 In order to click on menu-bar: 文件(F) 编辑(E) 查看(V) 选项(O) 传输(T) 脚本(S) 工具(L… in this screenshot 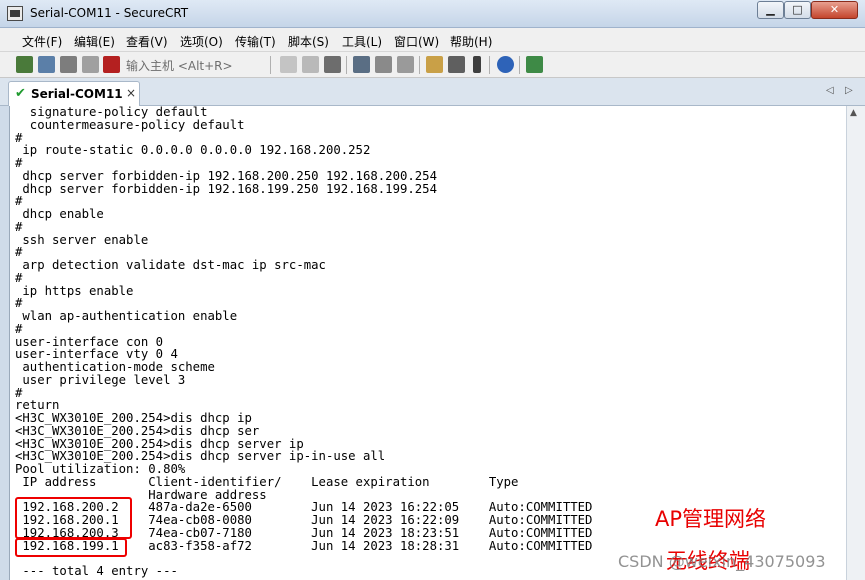, I will do `click(432, 40)`.